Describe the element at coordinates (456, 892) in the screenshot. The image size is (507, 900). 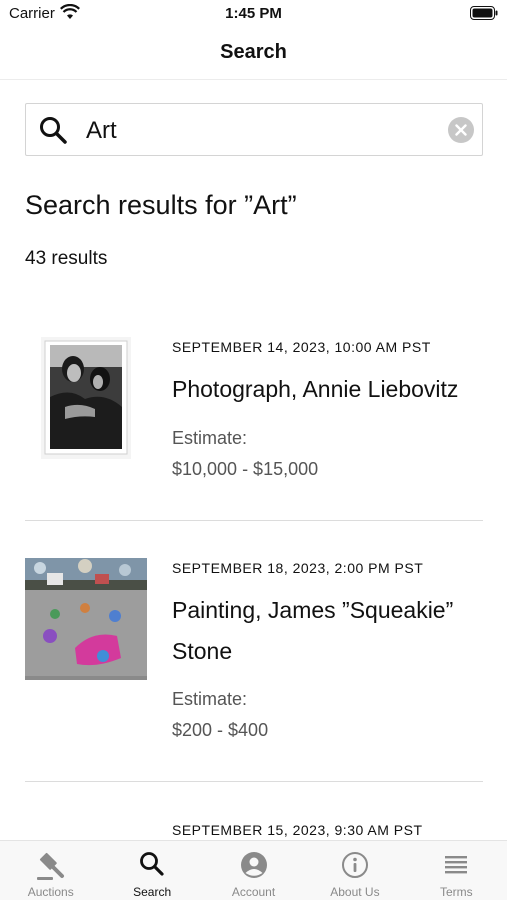
I see `tab-label: Terms` at that location.